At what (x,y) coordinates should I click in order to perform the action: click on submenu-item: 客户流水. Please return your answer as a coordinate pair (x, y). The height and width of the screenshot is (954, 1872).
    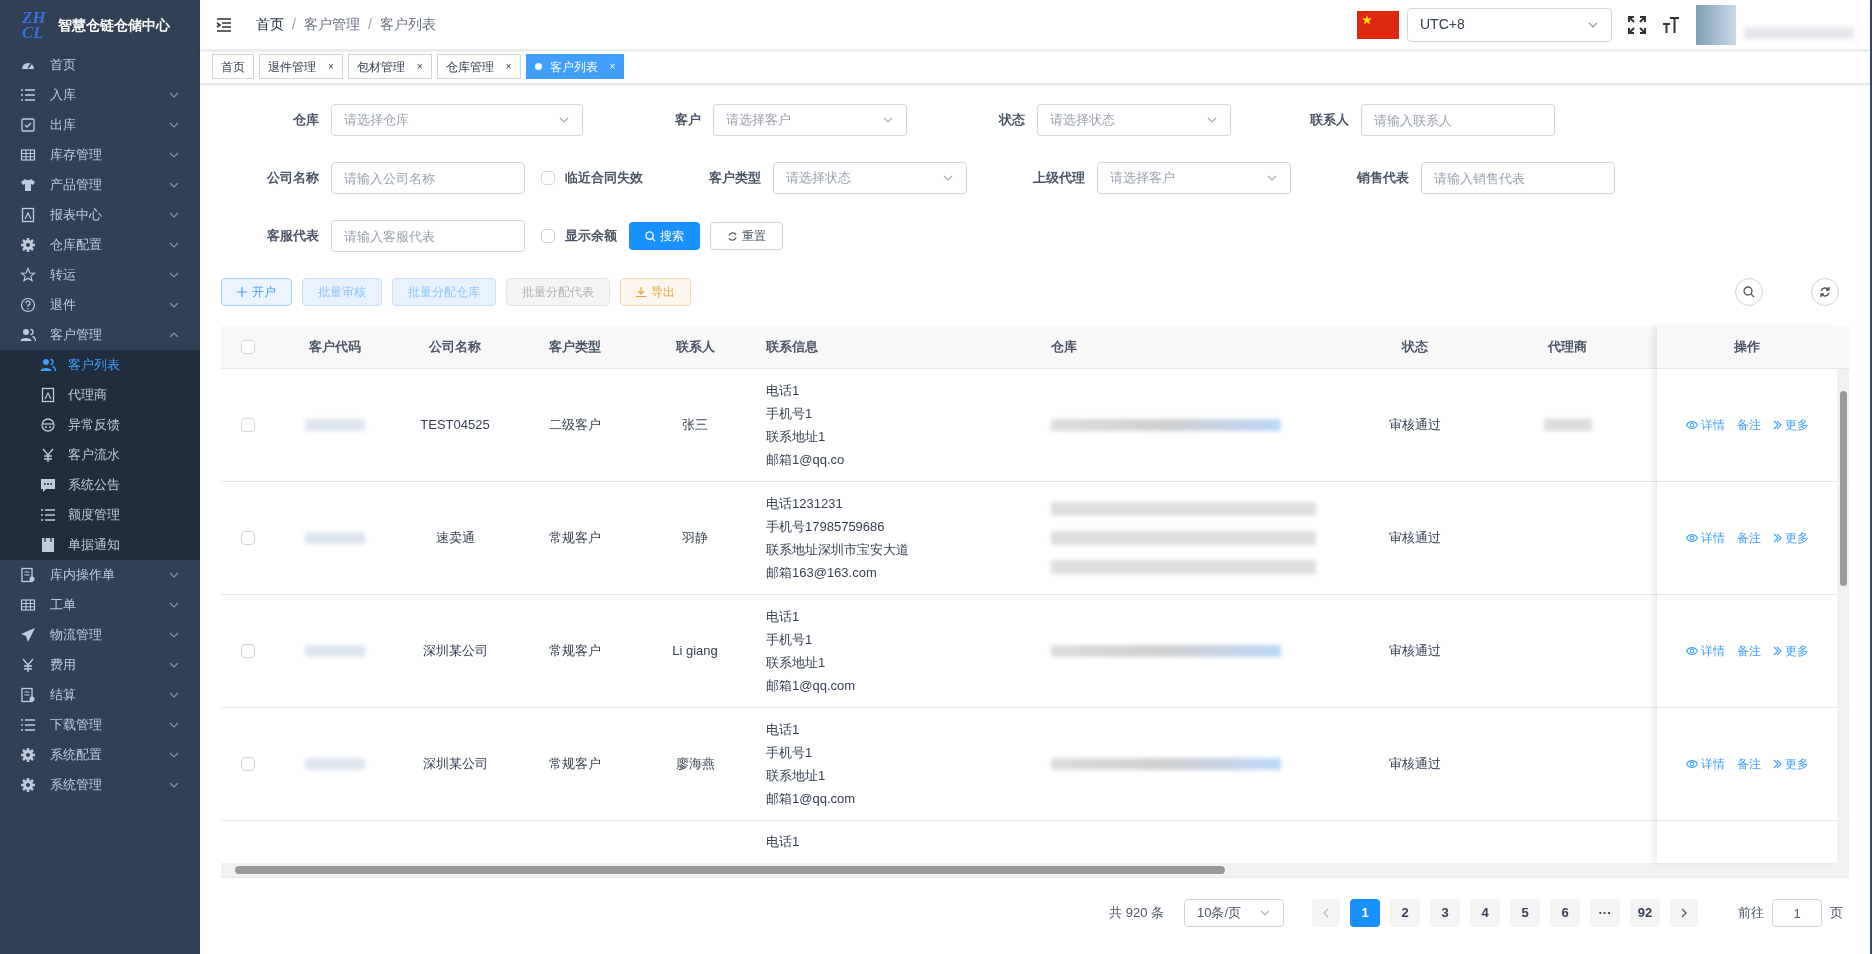
    Looking at the image, I should click on (100, 455).